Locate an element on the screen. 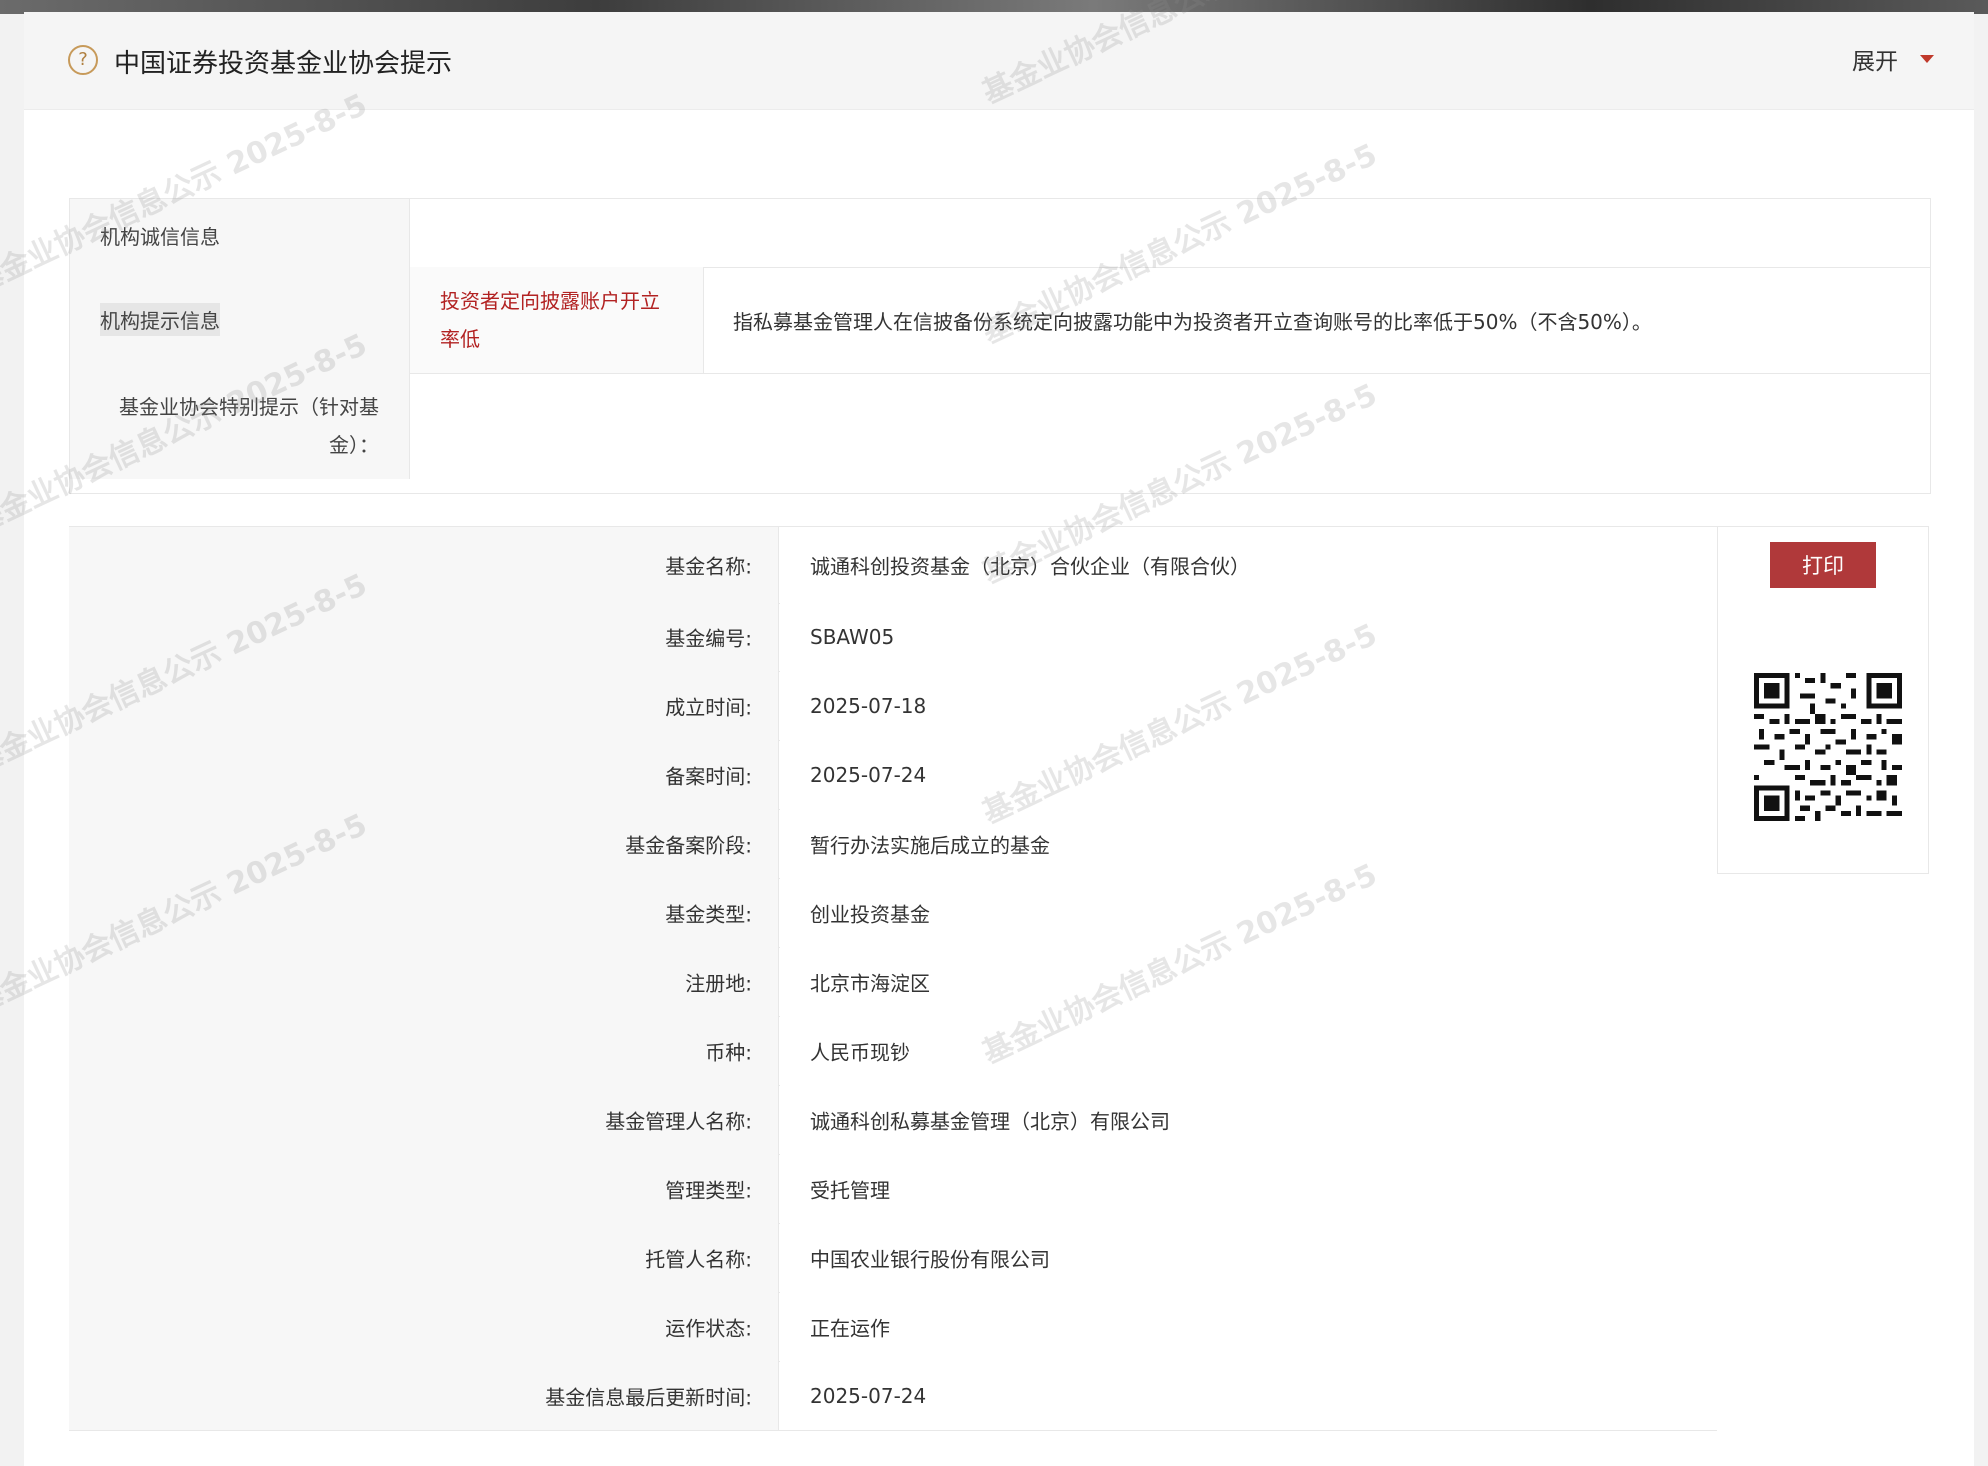 This screenshot has width=1988, height=1466. fund-row-label-cell: 基金编号: is located at coordinates (424, 636).